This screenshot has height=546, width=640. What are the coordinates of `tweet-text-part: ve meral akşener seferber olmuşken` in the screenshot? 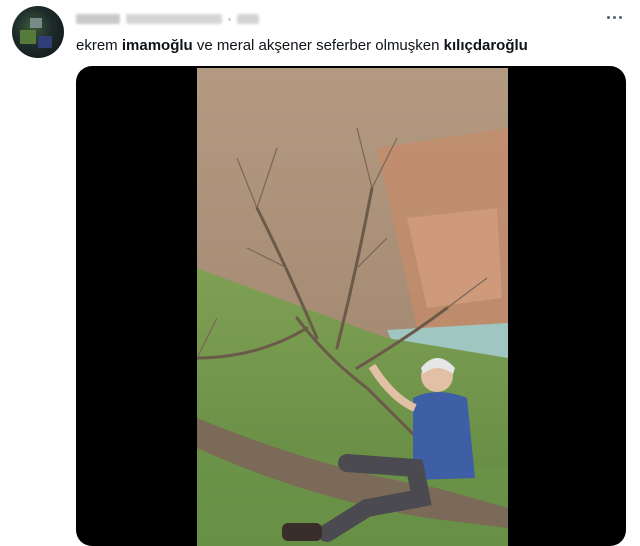 It's located at (318, 45).